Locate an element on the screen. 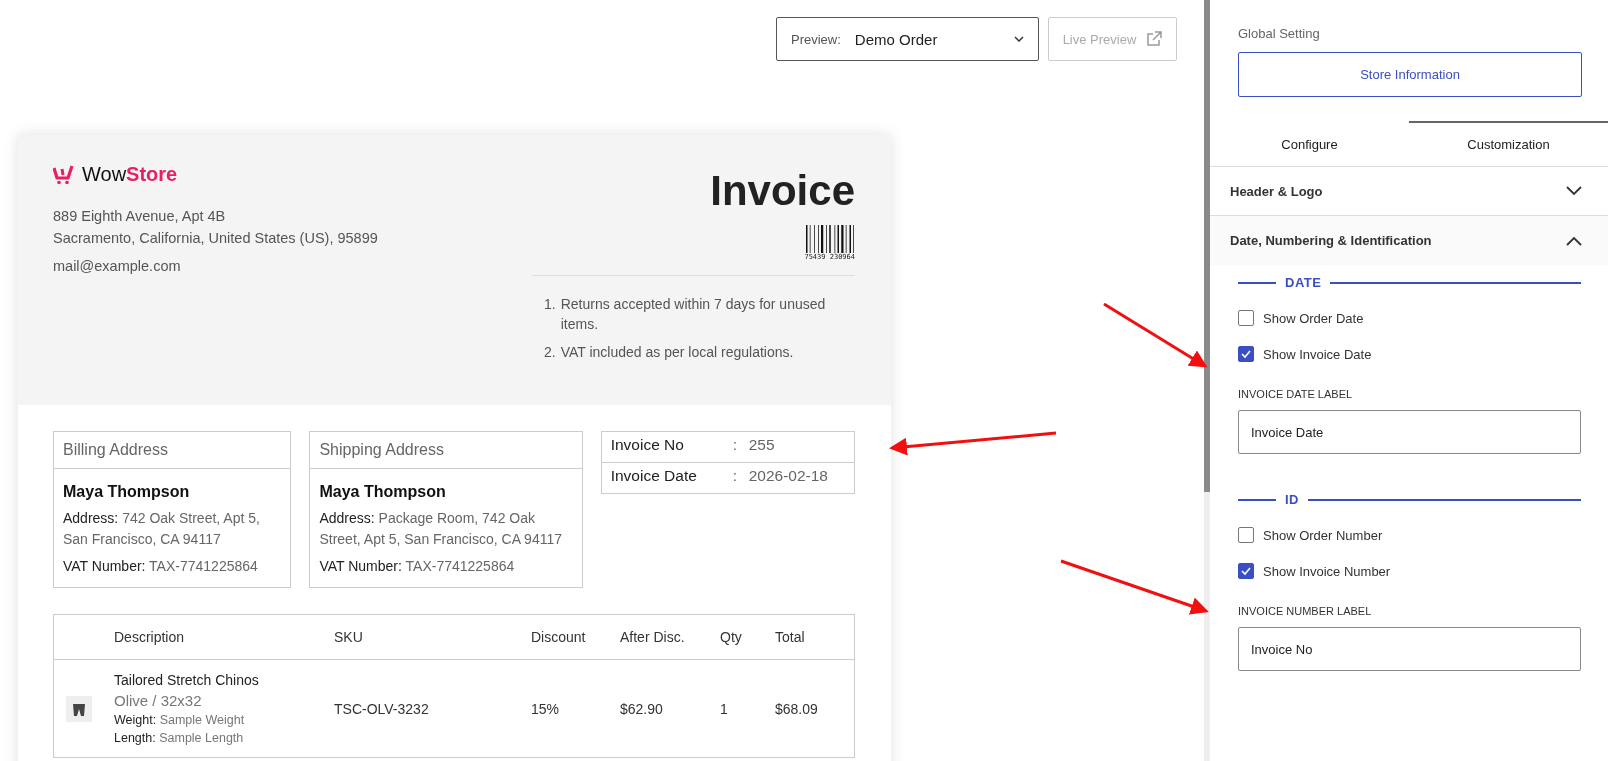 Image resolution: width=1608 pixels, height=761 pixels. store-name: WowStore is located at coordinates (130, 174).